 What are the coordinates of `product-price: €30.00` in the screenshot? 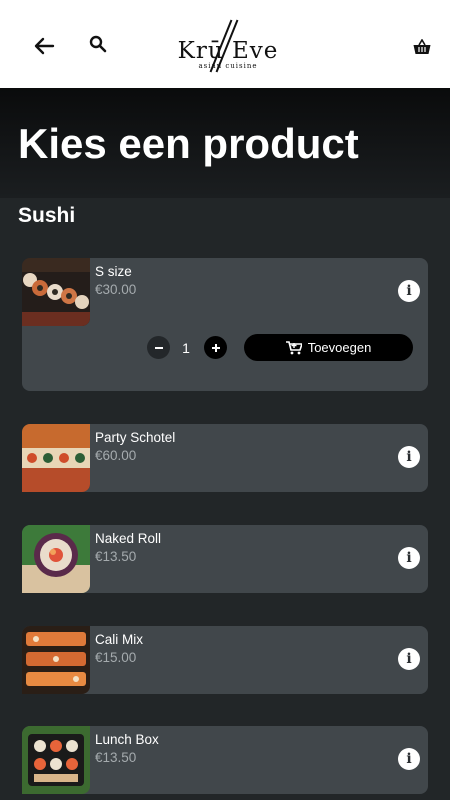 It's located at (116, 289).